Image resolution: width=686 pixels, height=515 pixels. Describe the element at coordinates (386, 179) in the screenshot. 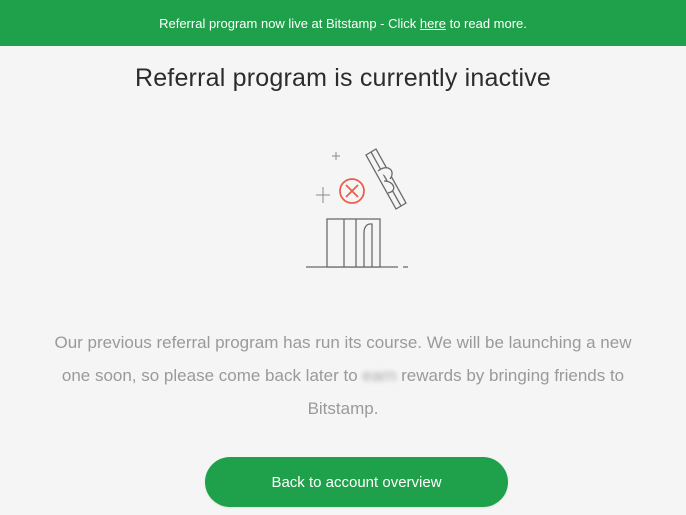

I see `flying-ribbon-icon` at that location.